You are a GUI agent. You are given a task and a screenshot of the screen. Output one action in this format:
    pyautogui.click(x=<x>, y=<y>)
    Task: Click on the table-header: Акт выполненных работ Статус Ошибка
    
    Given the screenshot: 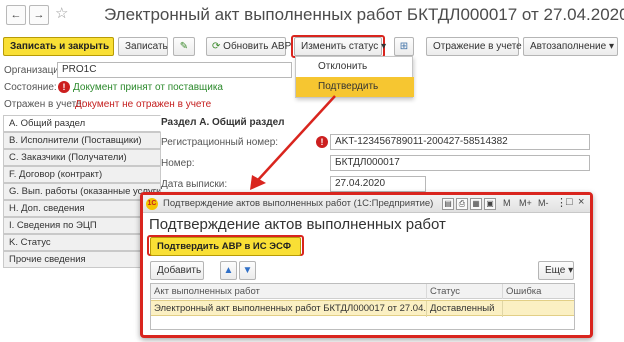 What is the action you would take?
    pyautogui.click(x=362, y=291)
    